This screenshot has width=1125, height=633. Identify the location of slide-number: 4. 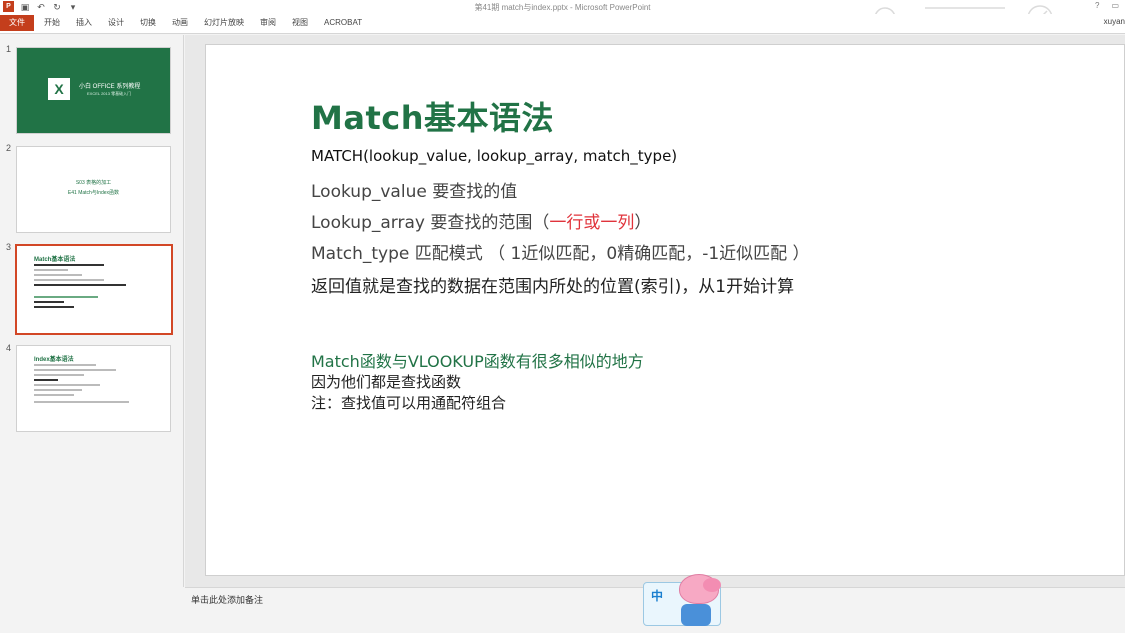
(9, 348).